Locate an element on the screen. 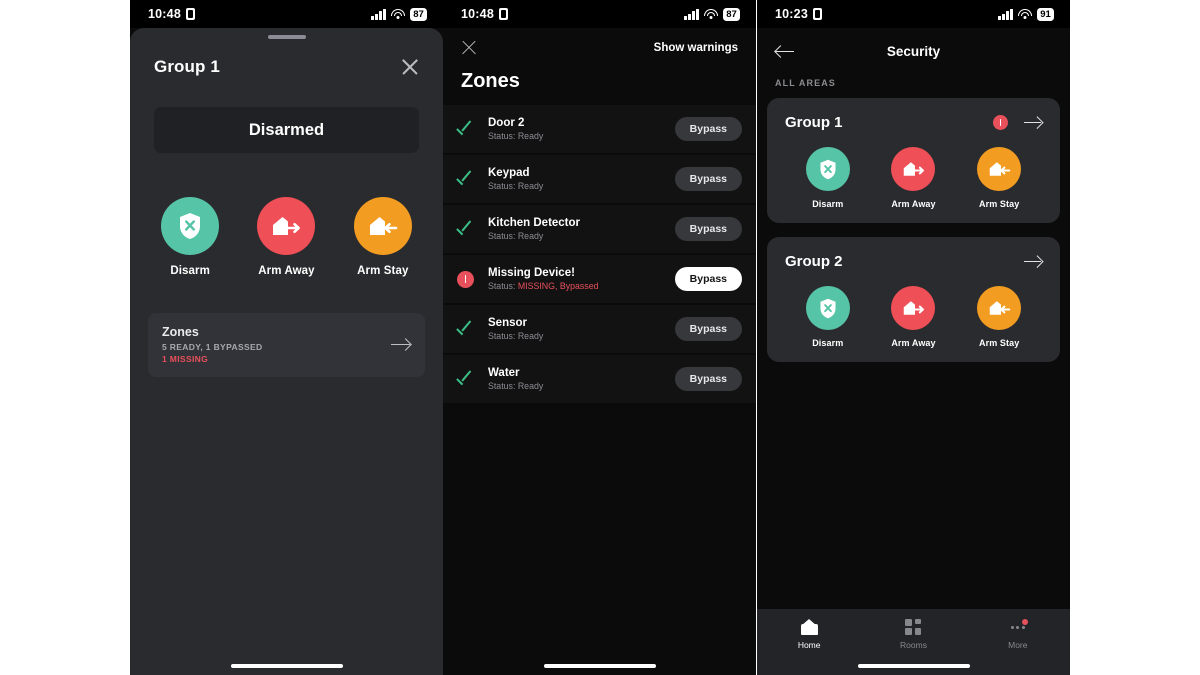 The width and height of the screenshot is (1200, 675). group-title: Group 2 is located at coordinates (814, 261).